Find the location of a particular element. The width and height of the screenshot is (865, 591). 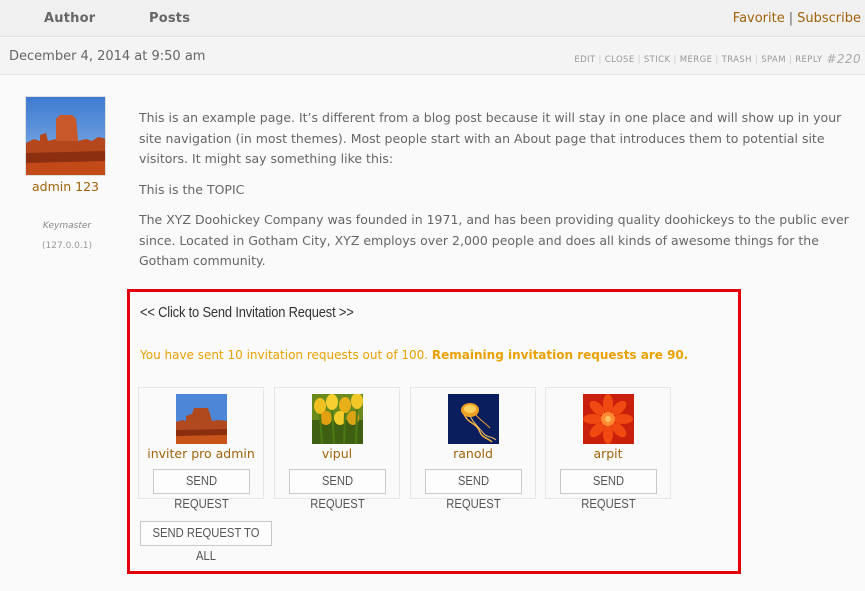

forum-header: Author Posts Favorite | Subscribe is located at coordinates (432, 18).